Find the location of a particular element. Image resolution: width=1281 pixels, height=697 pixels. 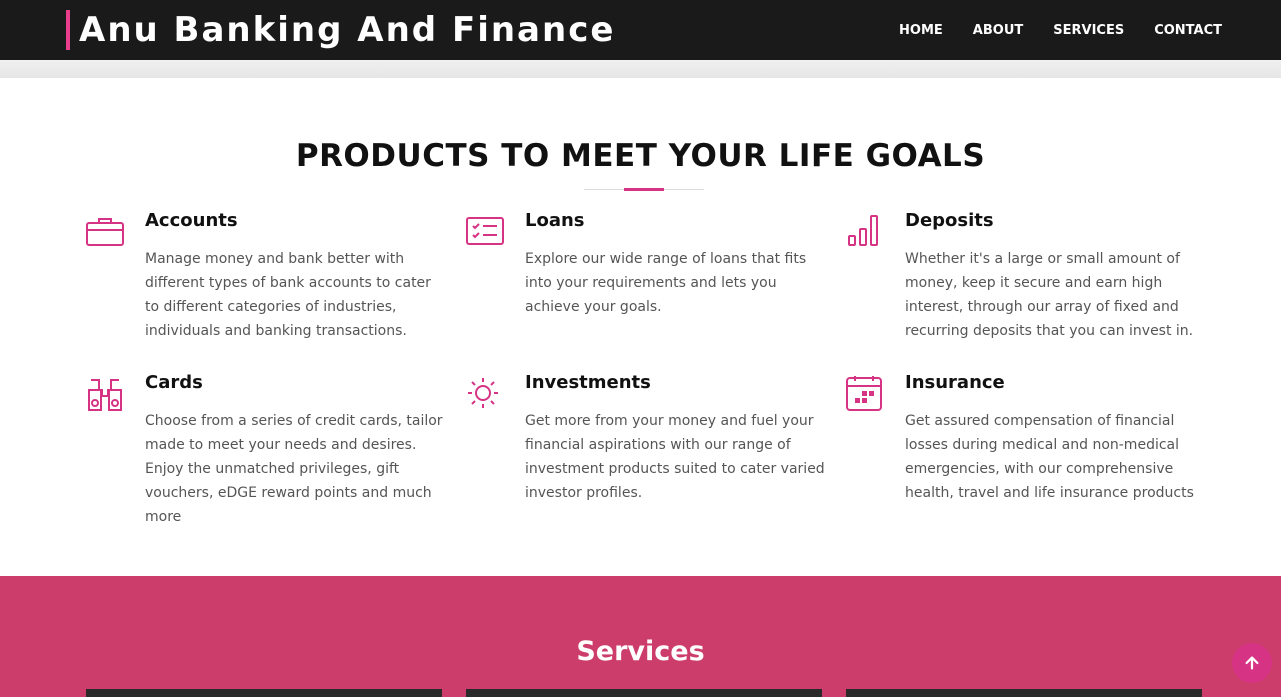

checklist-icon is located at coordinates (485, 234).